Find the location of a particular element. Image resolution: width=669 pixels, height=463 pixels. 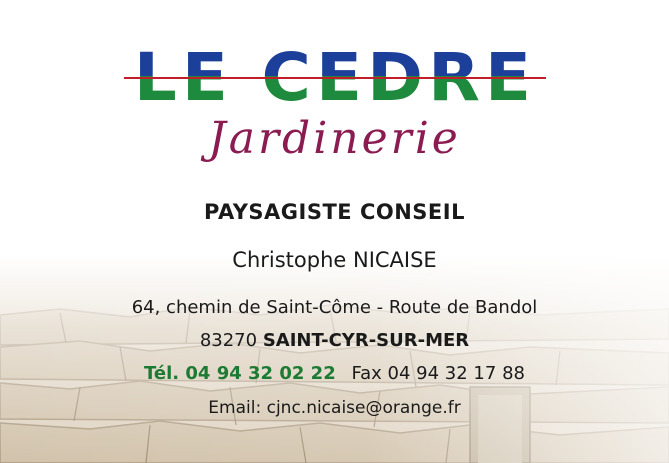

address-city-line: 83270 SAINT-CYR-SUR-MER is located at coordinates (334, 340).